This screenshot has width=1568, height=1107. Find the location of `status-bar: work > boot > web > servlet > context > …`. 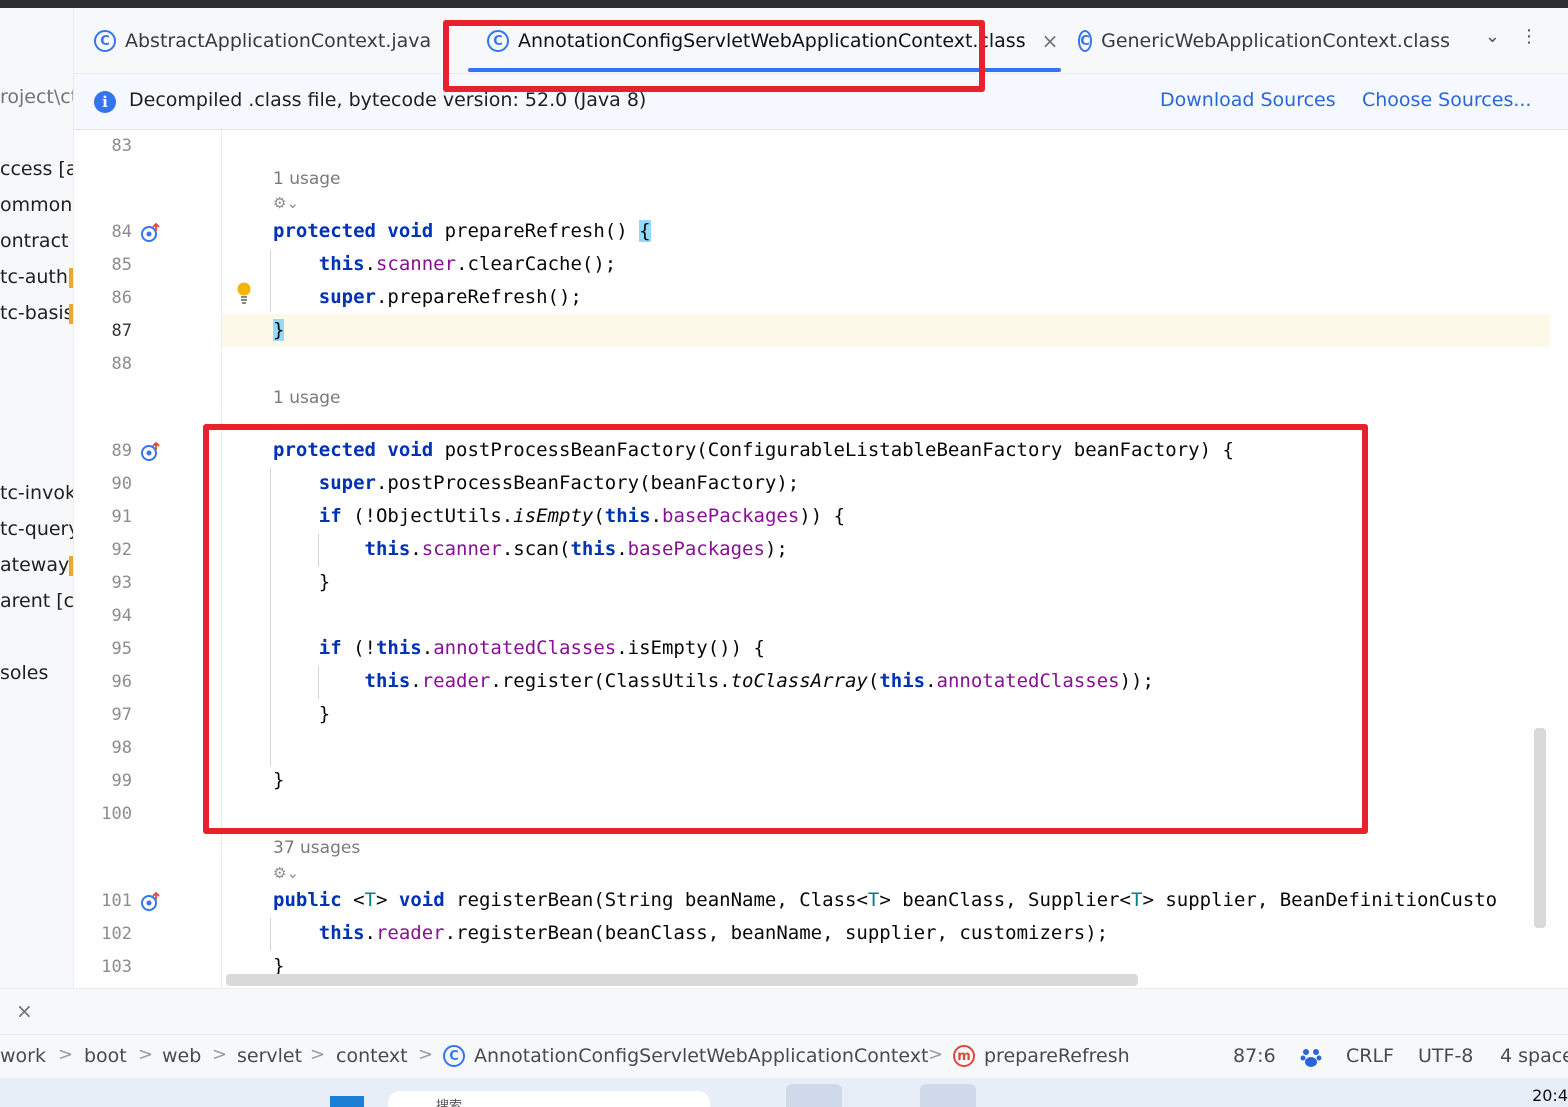

status-bar: work > boot > web > servlet > context > … is located at coordinates (784, 1056).